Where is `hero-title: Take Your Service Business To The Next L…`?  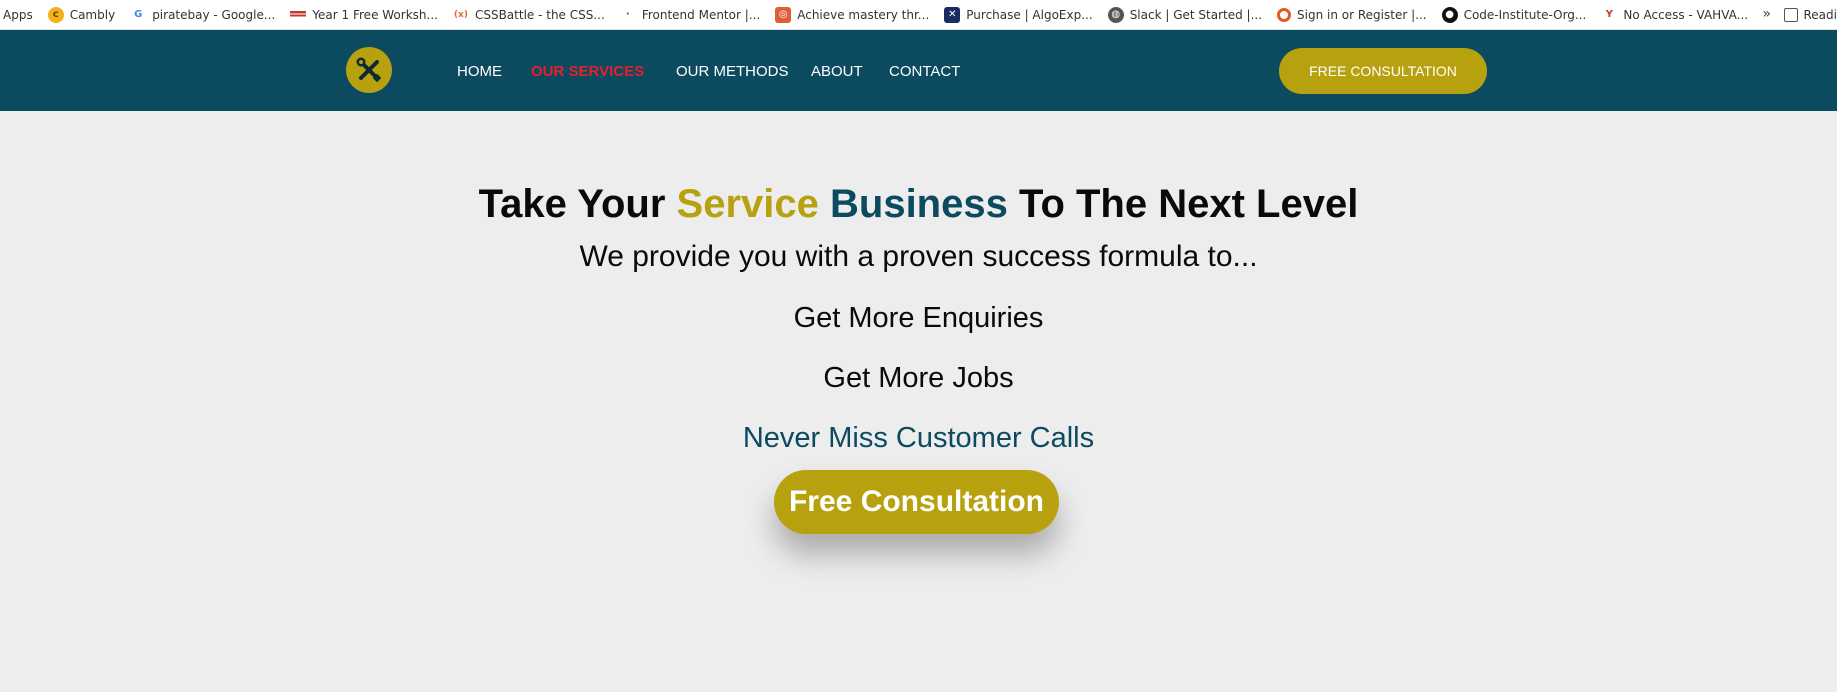 hero-title: Take Your Service Business To The Next L… is located at coordinates (918, 204).